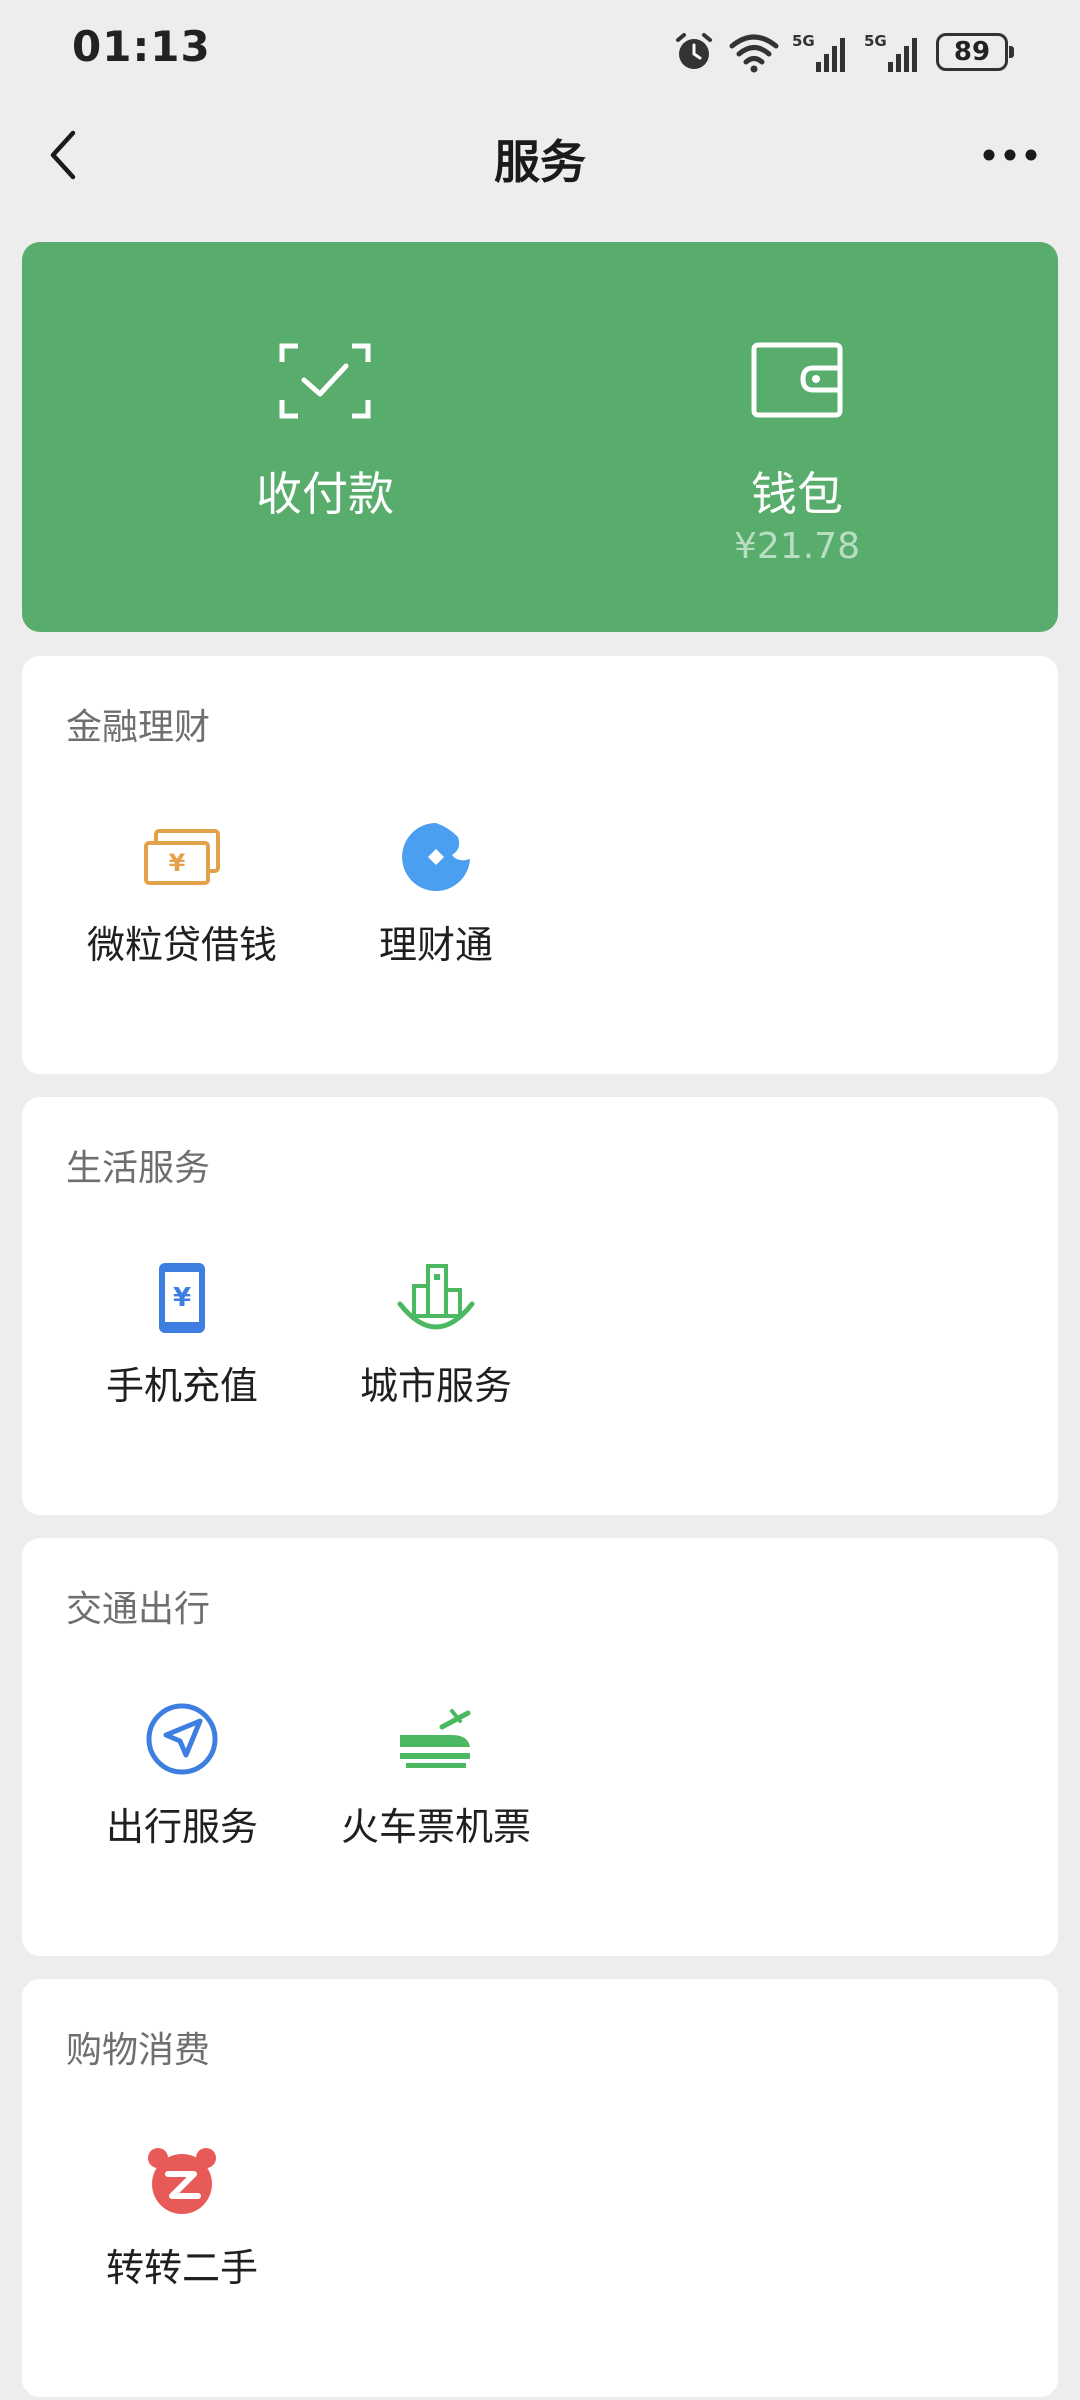  I want to click on more-button, so click(1010, 155).